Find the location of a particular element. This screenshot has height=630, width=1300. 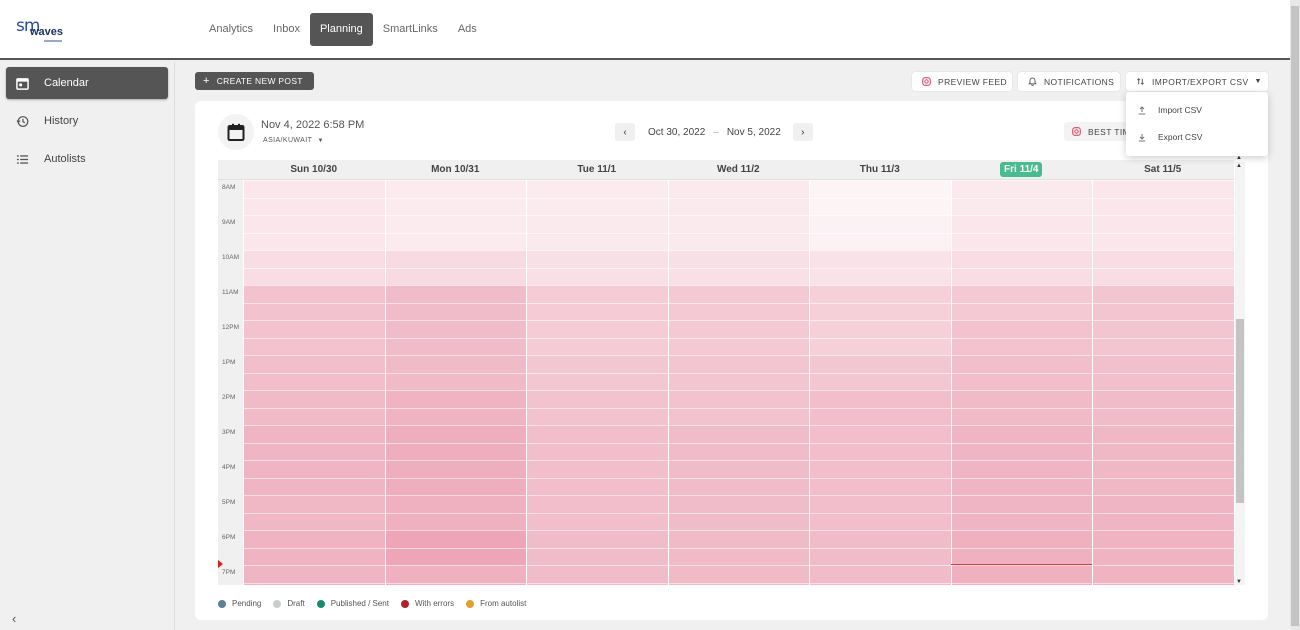

sidebar-item-calendar: Calendar is located at coordinates (87, 83).